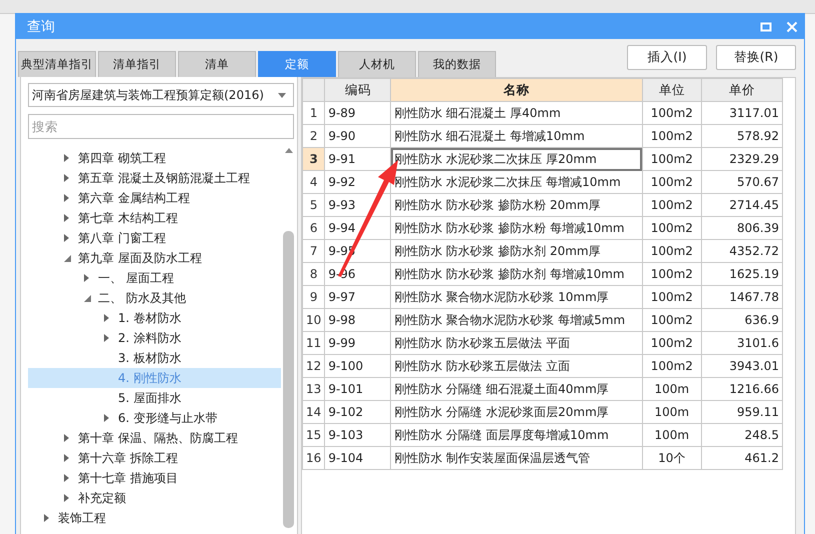  I want to click on tab: 典型清单指引, so click(57, 64).